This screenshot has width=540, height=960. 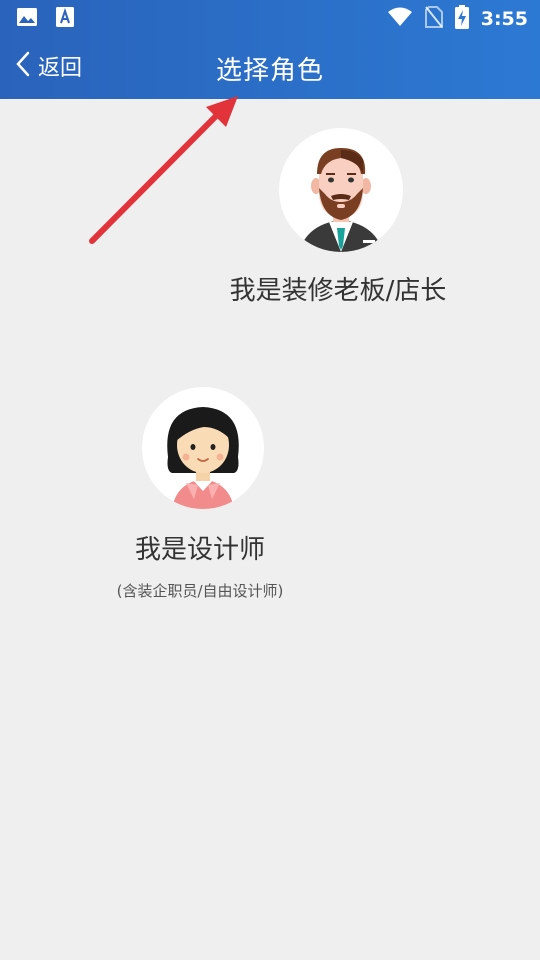 What do you see at coordinates (200, 591) in the screenshot?
I see `role-subtitle-designer: (含装企职员/自由设计师)` at bounding box center [200, 591].